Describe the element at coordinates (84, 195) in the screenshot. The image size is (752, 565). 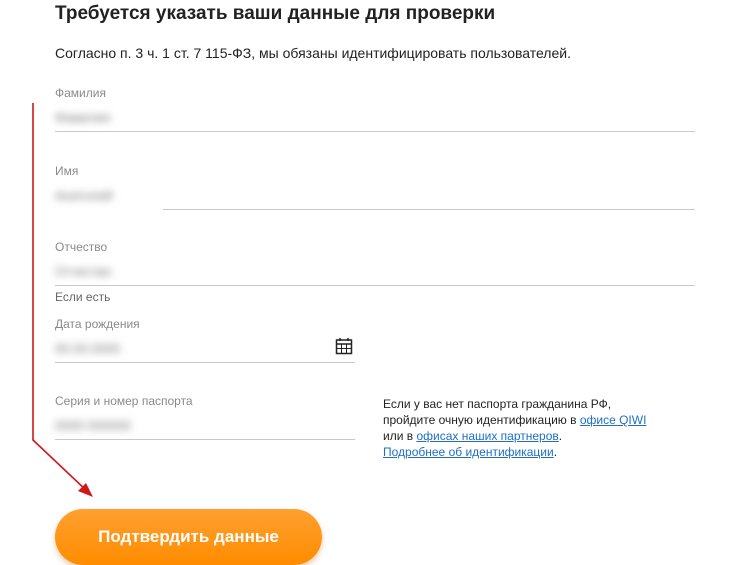
I see `name-value: Анатолий` at that location.